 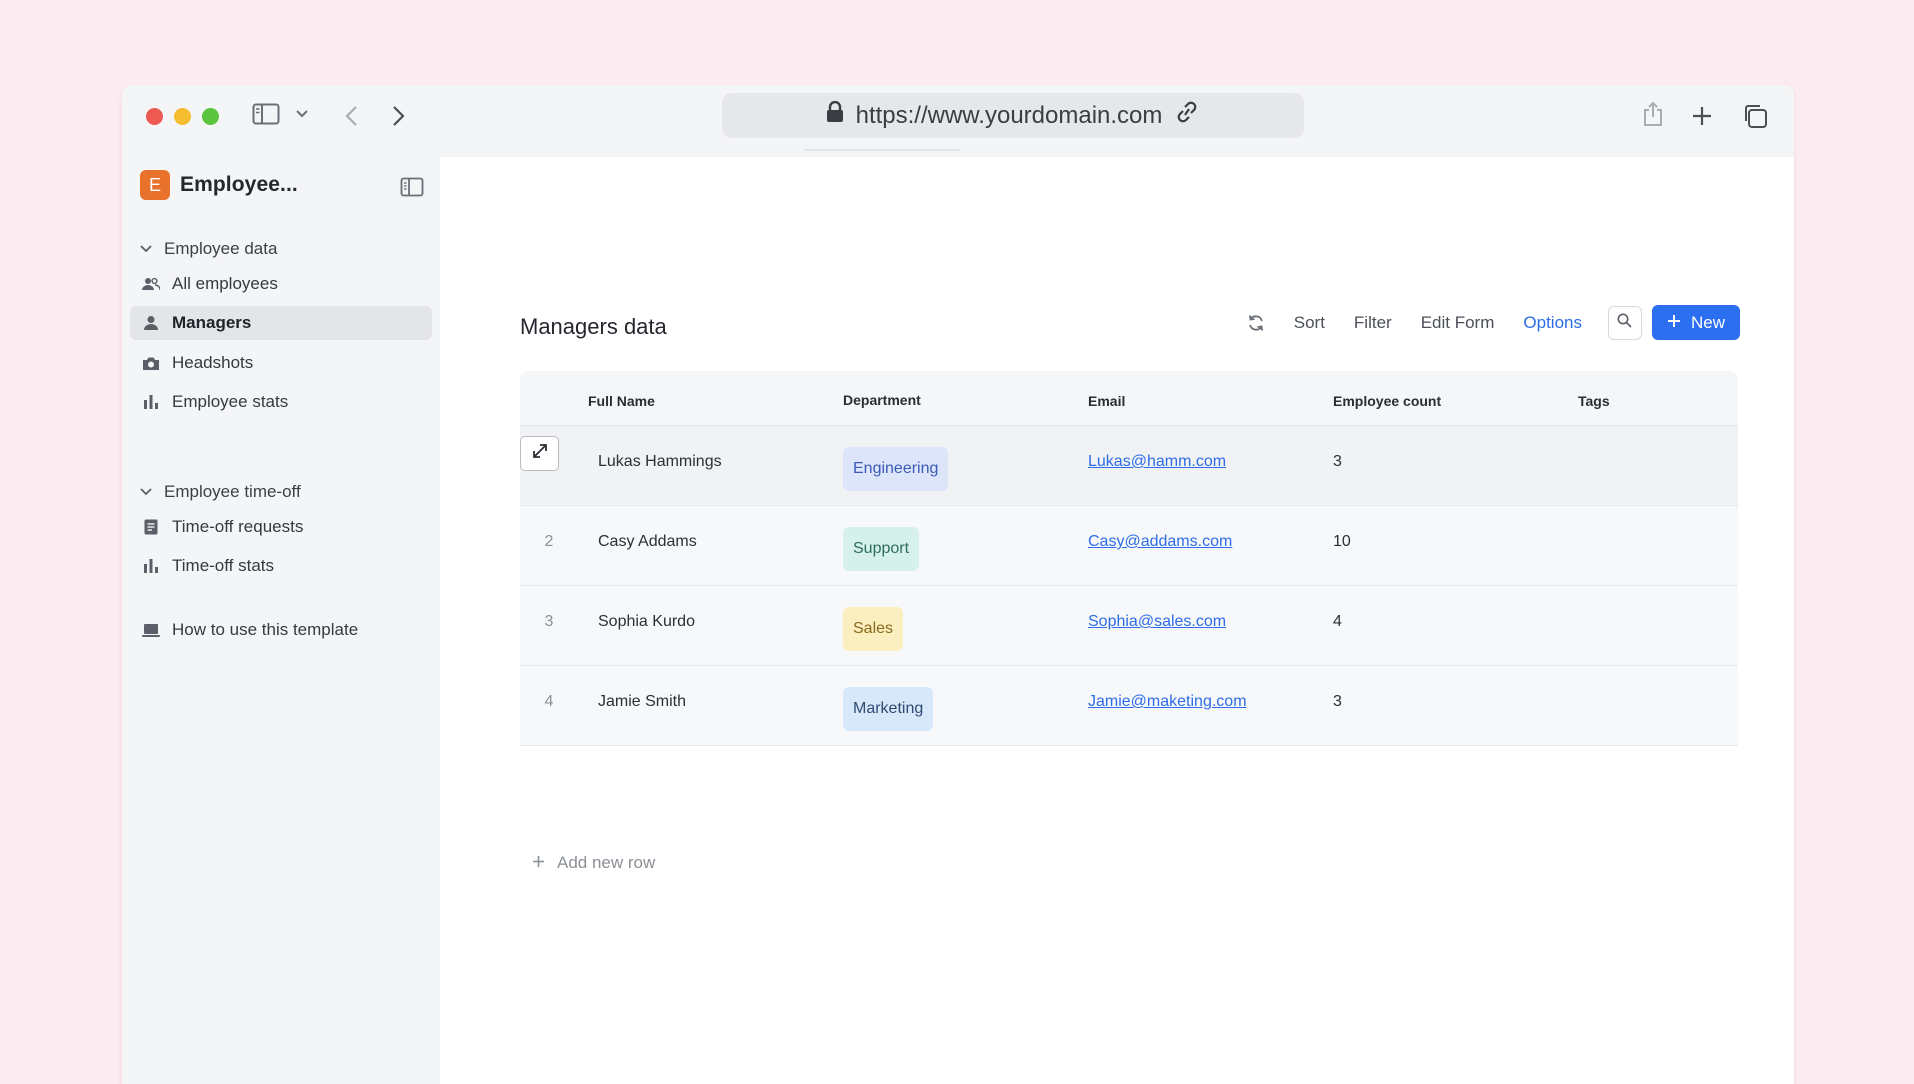 I want to click on sidebar-item-label: Headshots, so click(x=213, y=362).